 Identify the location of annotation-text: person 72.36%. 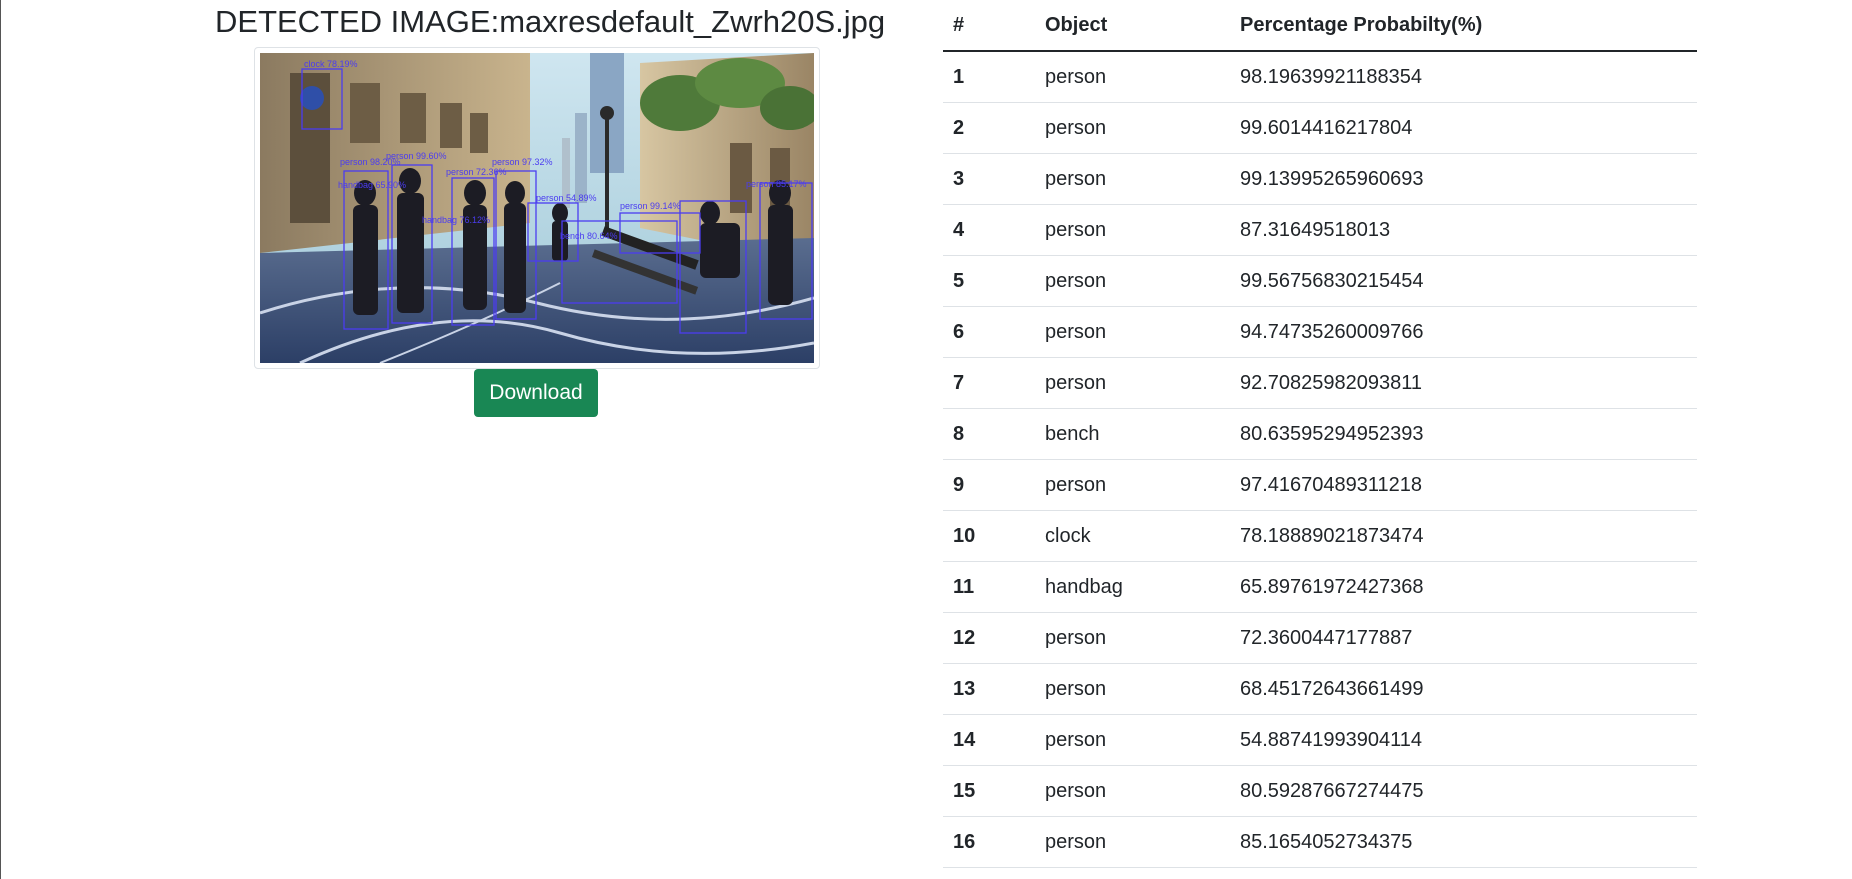
(476, 172).